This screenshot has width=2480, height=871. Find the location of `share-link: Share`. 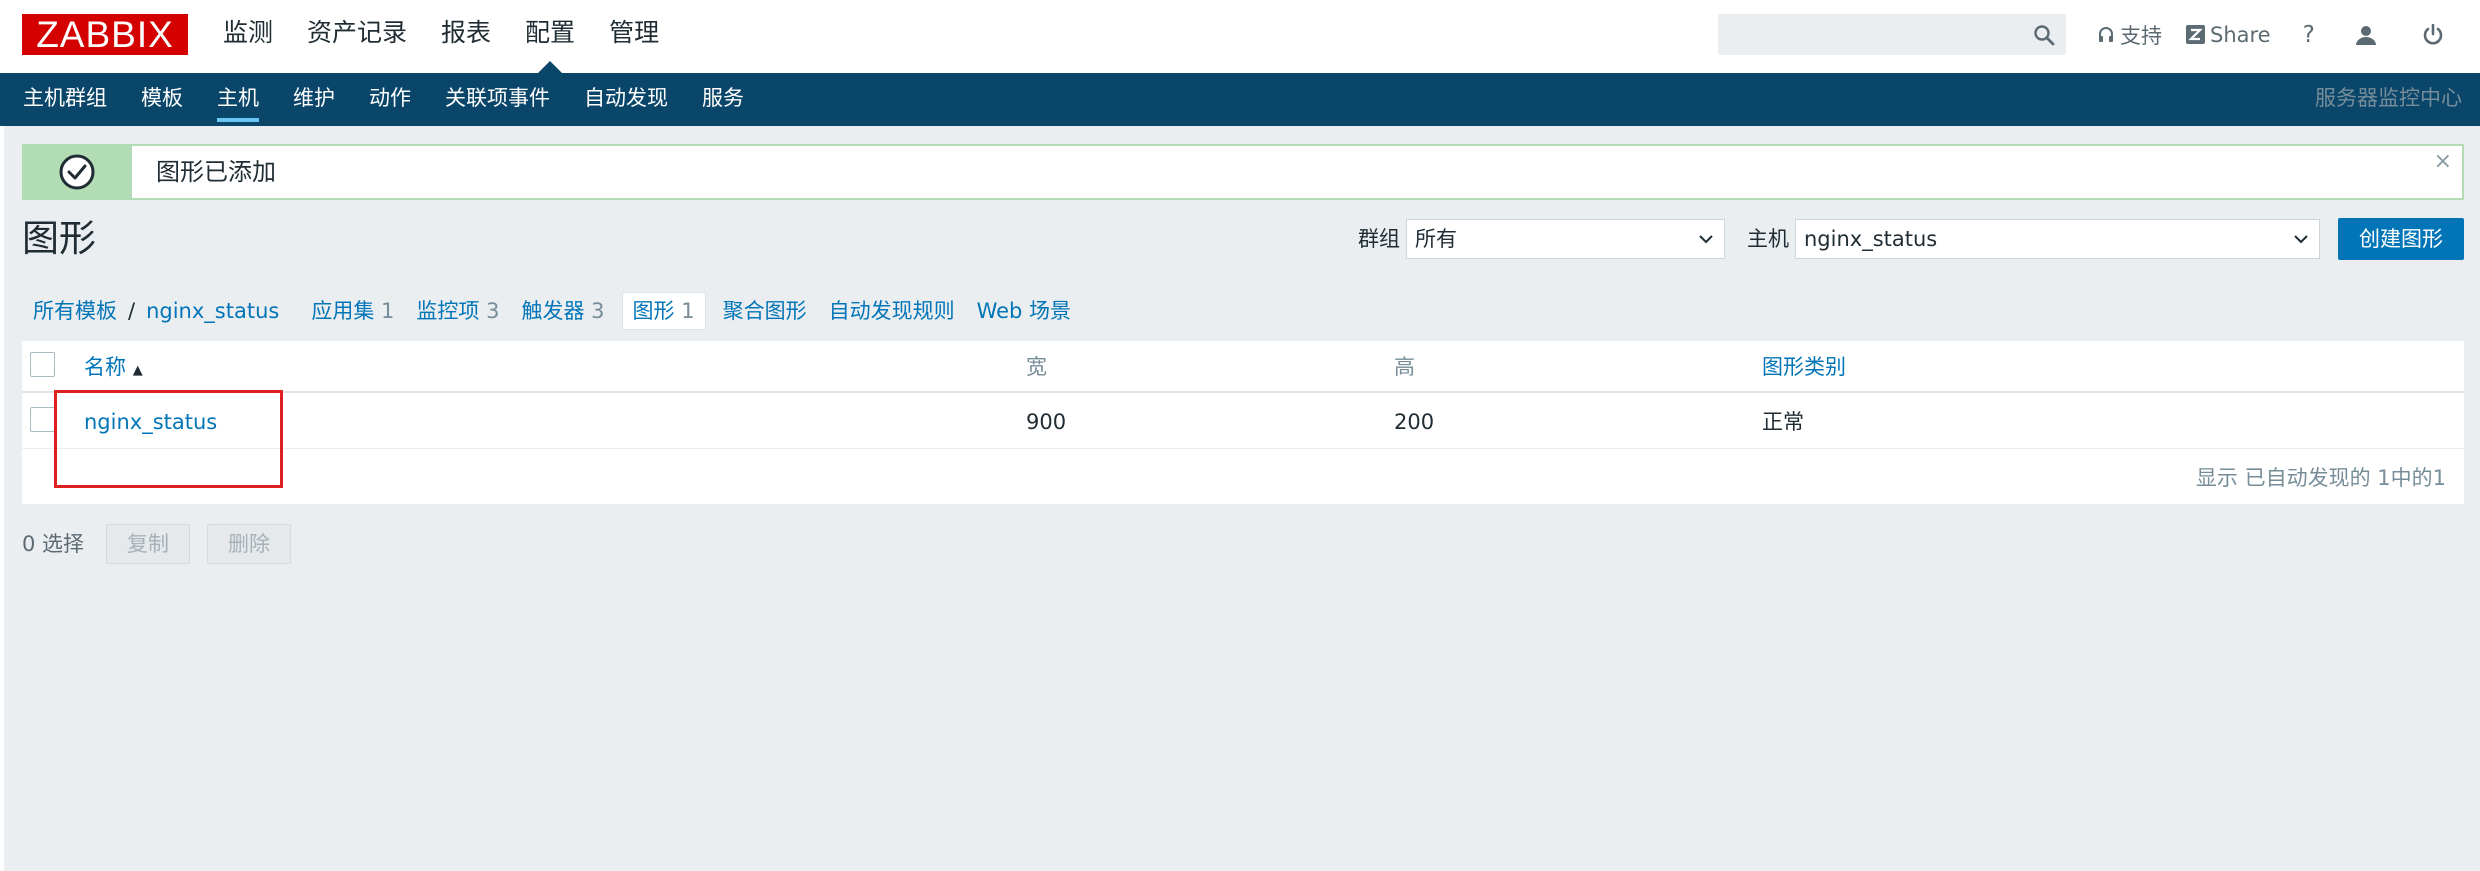

share-link: Share is located at coordinates (2228, 34).